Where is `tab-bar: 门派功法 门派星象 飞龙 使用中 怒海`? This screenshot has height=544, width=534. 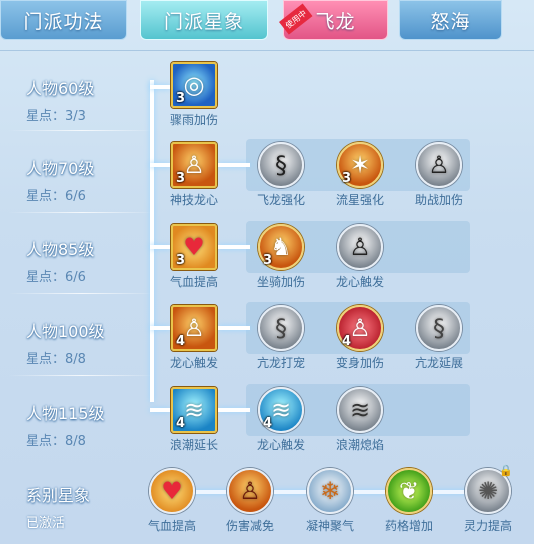 tab-bar: 门派功法 门派星象 飞龙 使用中 怒海 is located at coordinates (267, 23).